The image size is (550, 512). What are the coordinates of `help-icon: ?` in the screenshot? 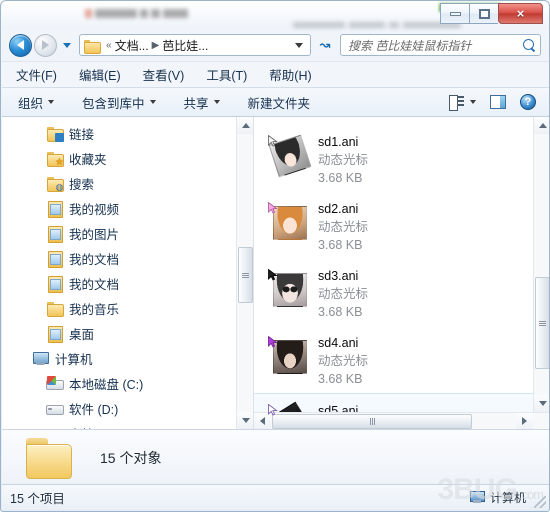 It's located at (528, 102).